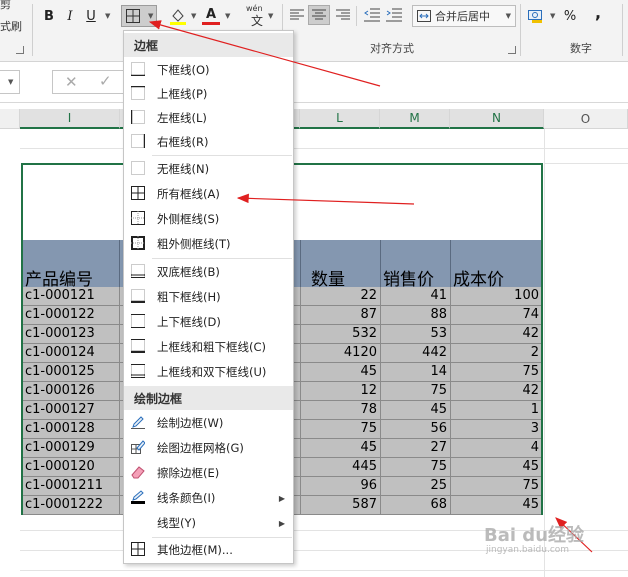 The image size is (628, 577). Describe the element at coordinates (528, 550) in the screenshot. I see `watermark-url: jingyan.baidu.com` at that location.